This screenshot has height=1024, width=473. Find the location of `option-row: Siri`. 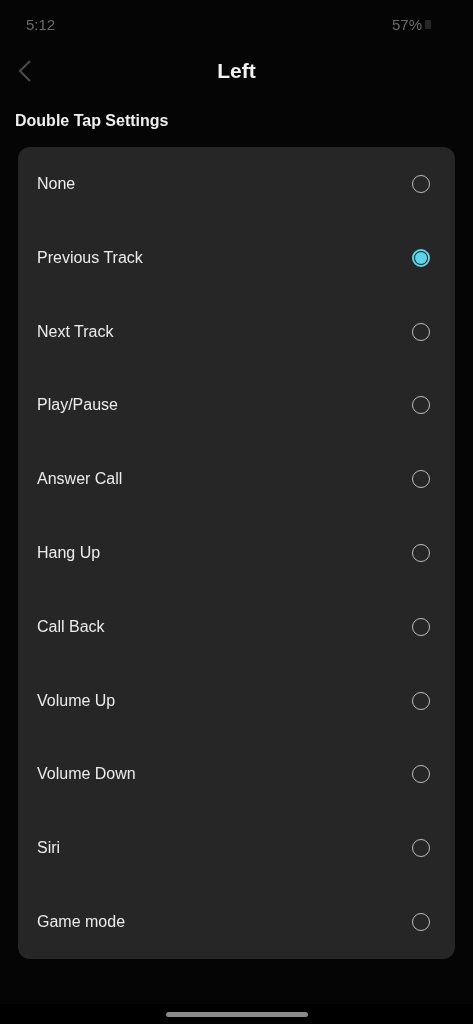

option-row: Siri is located at coordinates (236, 848).